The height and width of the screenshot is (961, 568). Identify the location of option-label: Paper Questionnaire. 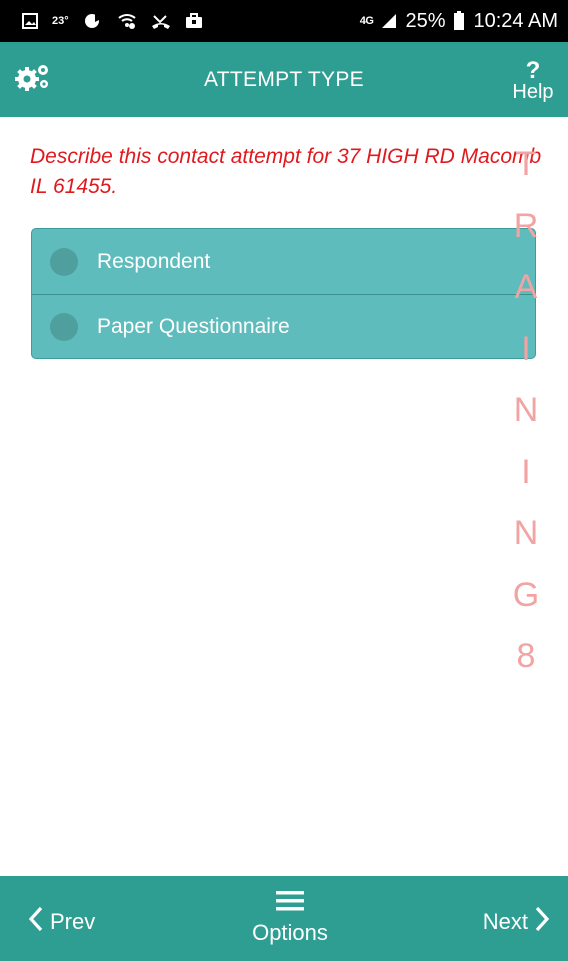
(193, 326).